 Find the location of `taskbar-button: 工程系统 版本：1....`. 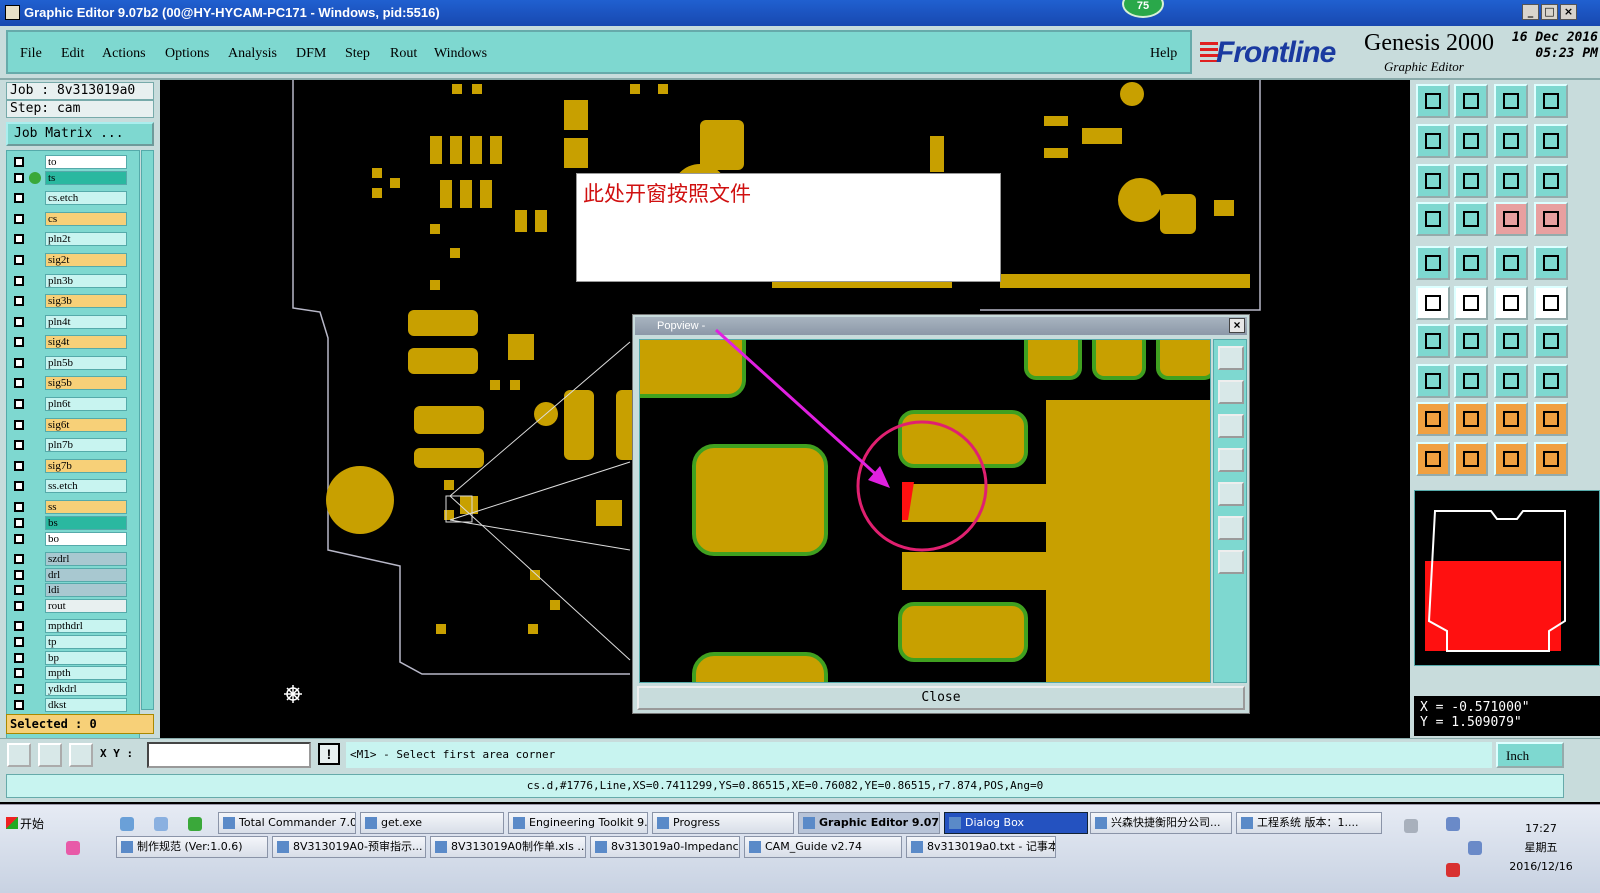

taskbar-button: 工程系统 版本：1.... is located at coordinates (1309, 823).